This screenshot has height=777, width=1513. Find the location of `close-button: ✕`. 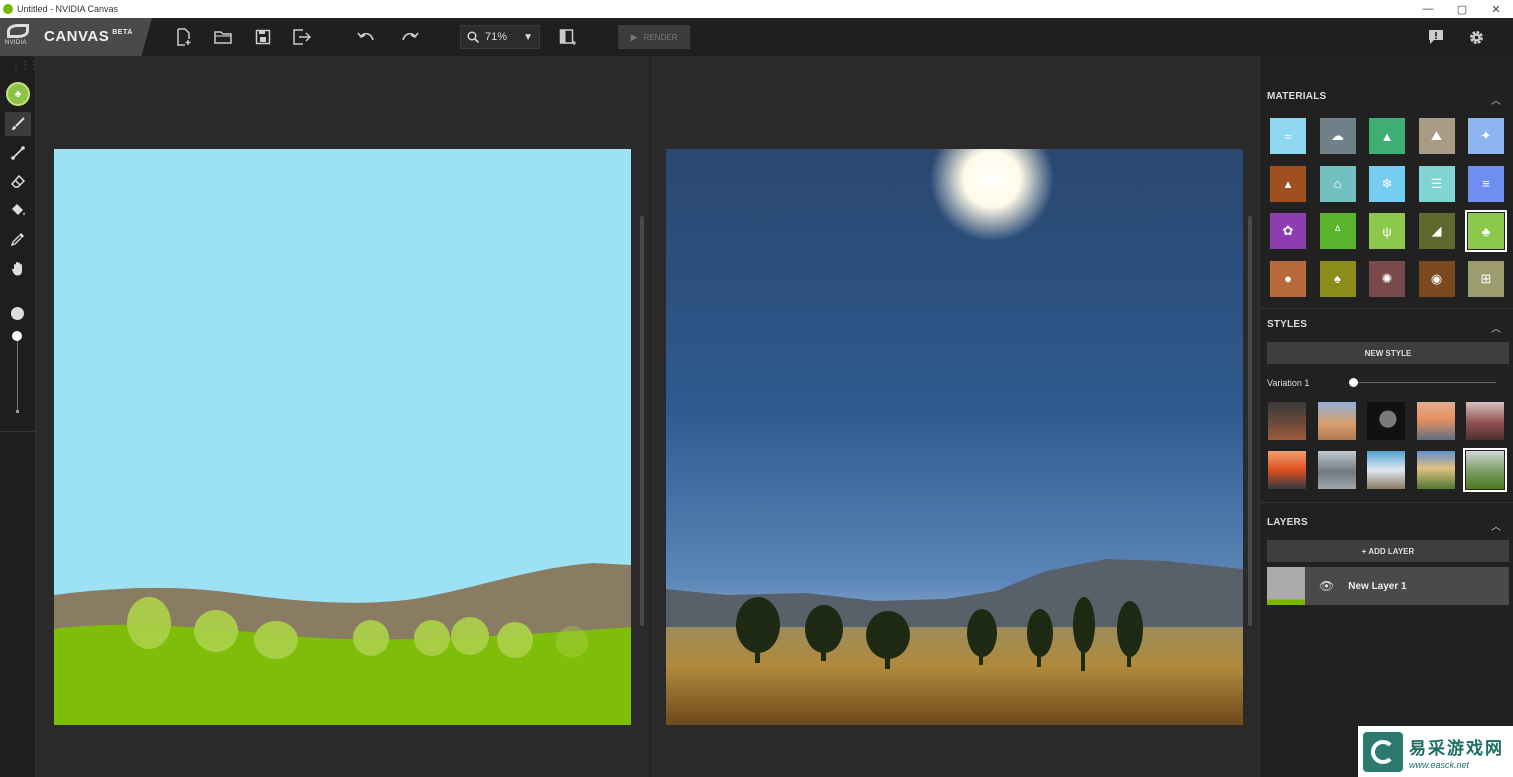

close-button: ✕ is located at coordinates (1496, 9).